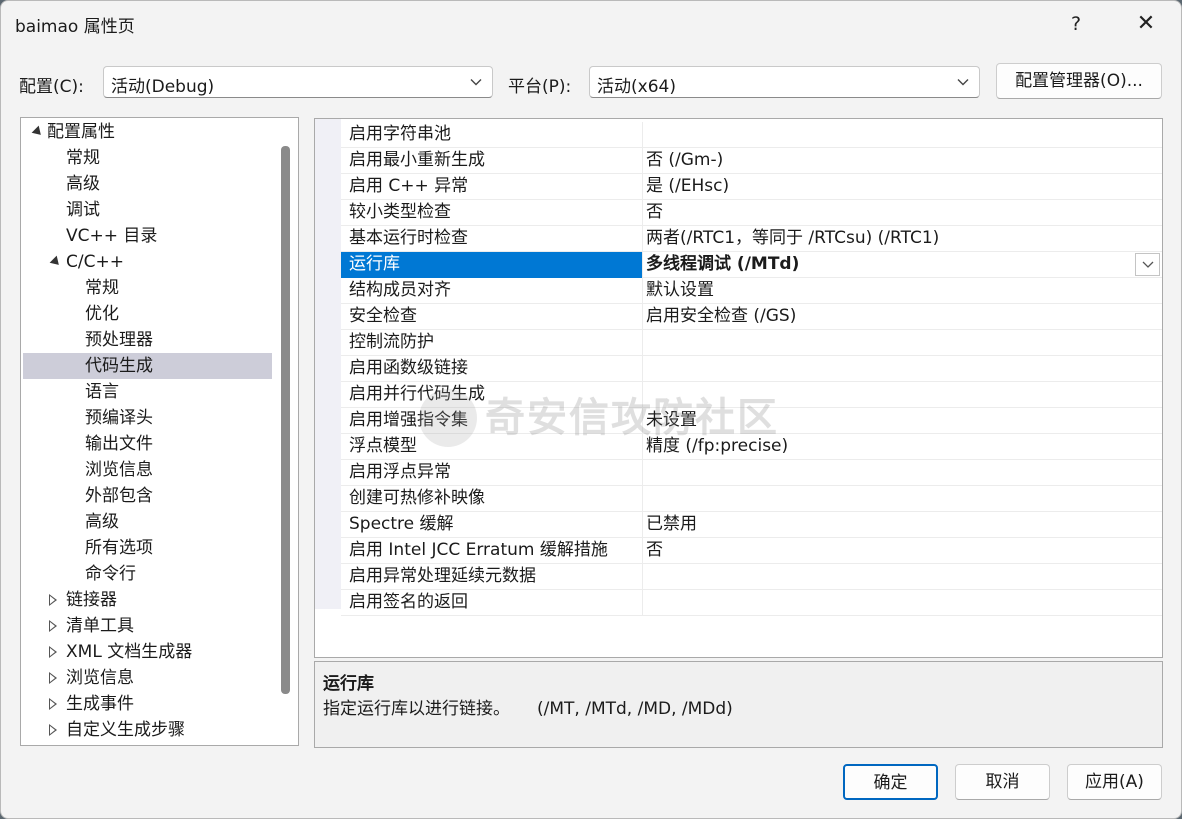 This screenshot has width=1182, height=819. What do you see at coordinates (119, 548) in the screenshot?
I see `tree-item: 所有选项` at bounding box center [119, 548].